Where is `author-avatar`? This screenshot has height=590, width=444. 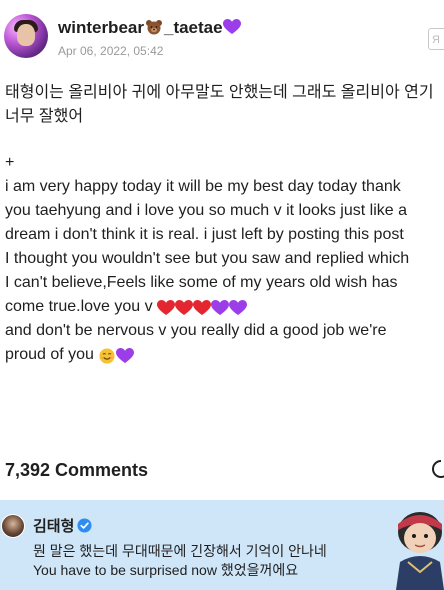
author-avatar is located at coordinates (26, 36).